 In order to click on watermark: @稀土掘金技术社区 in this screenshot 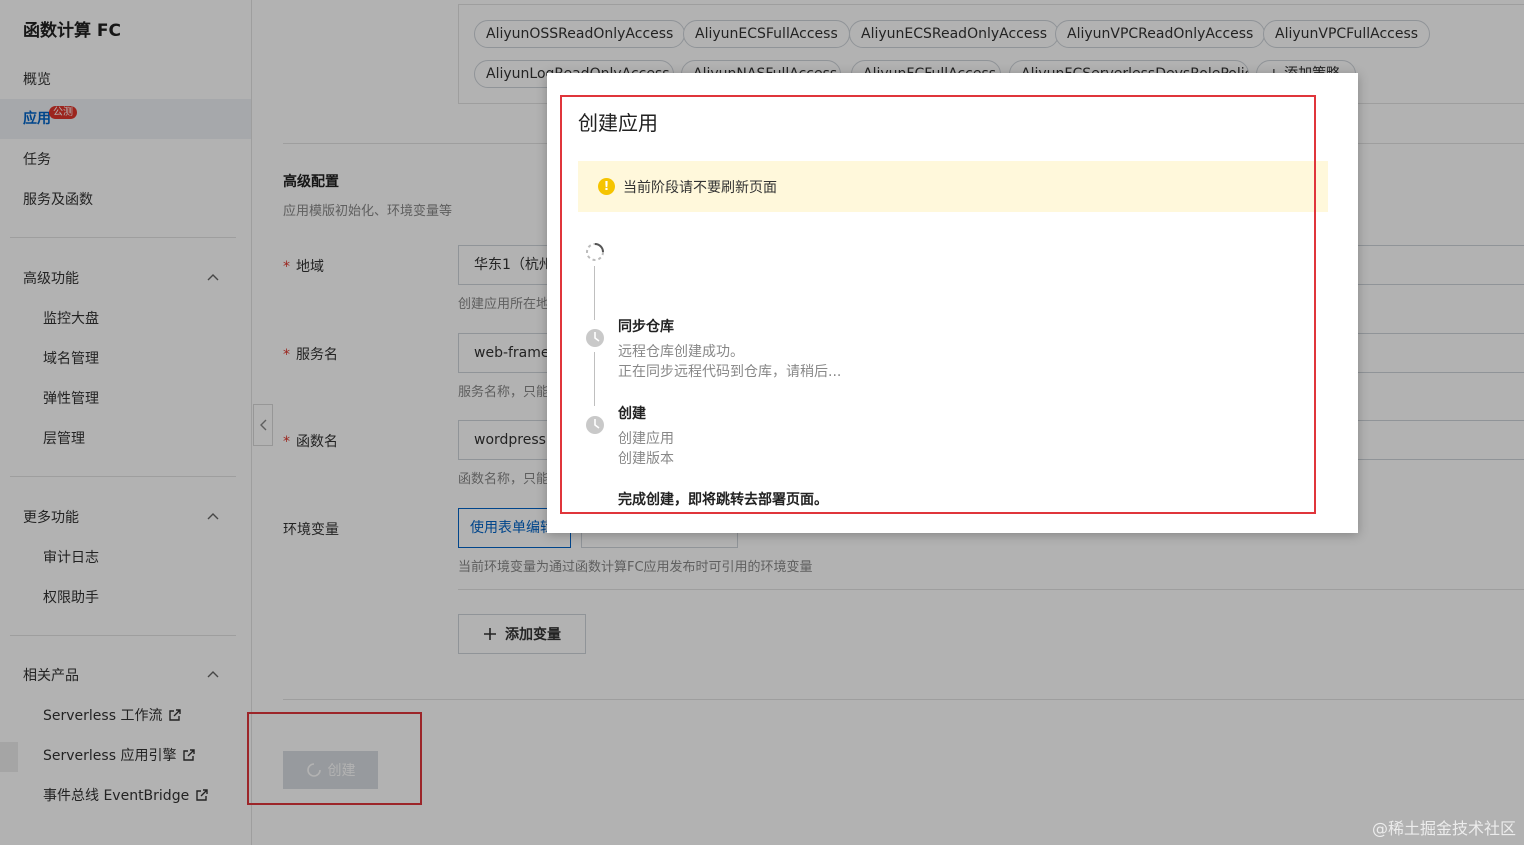, I will do `click(1443, 828)`.